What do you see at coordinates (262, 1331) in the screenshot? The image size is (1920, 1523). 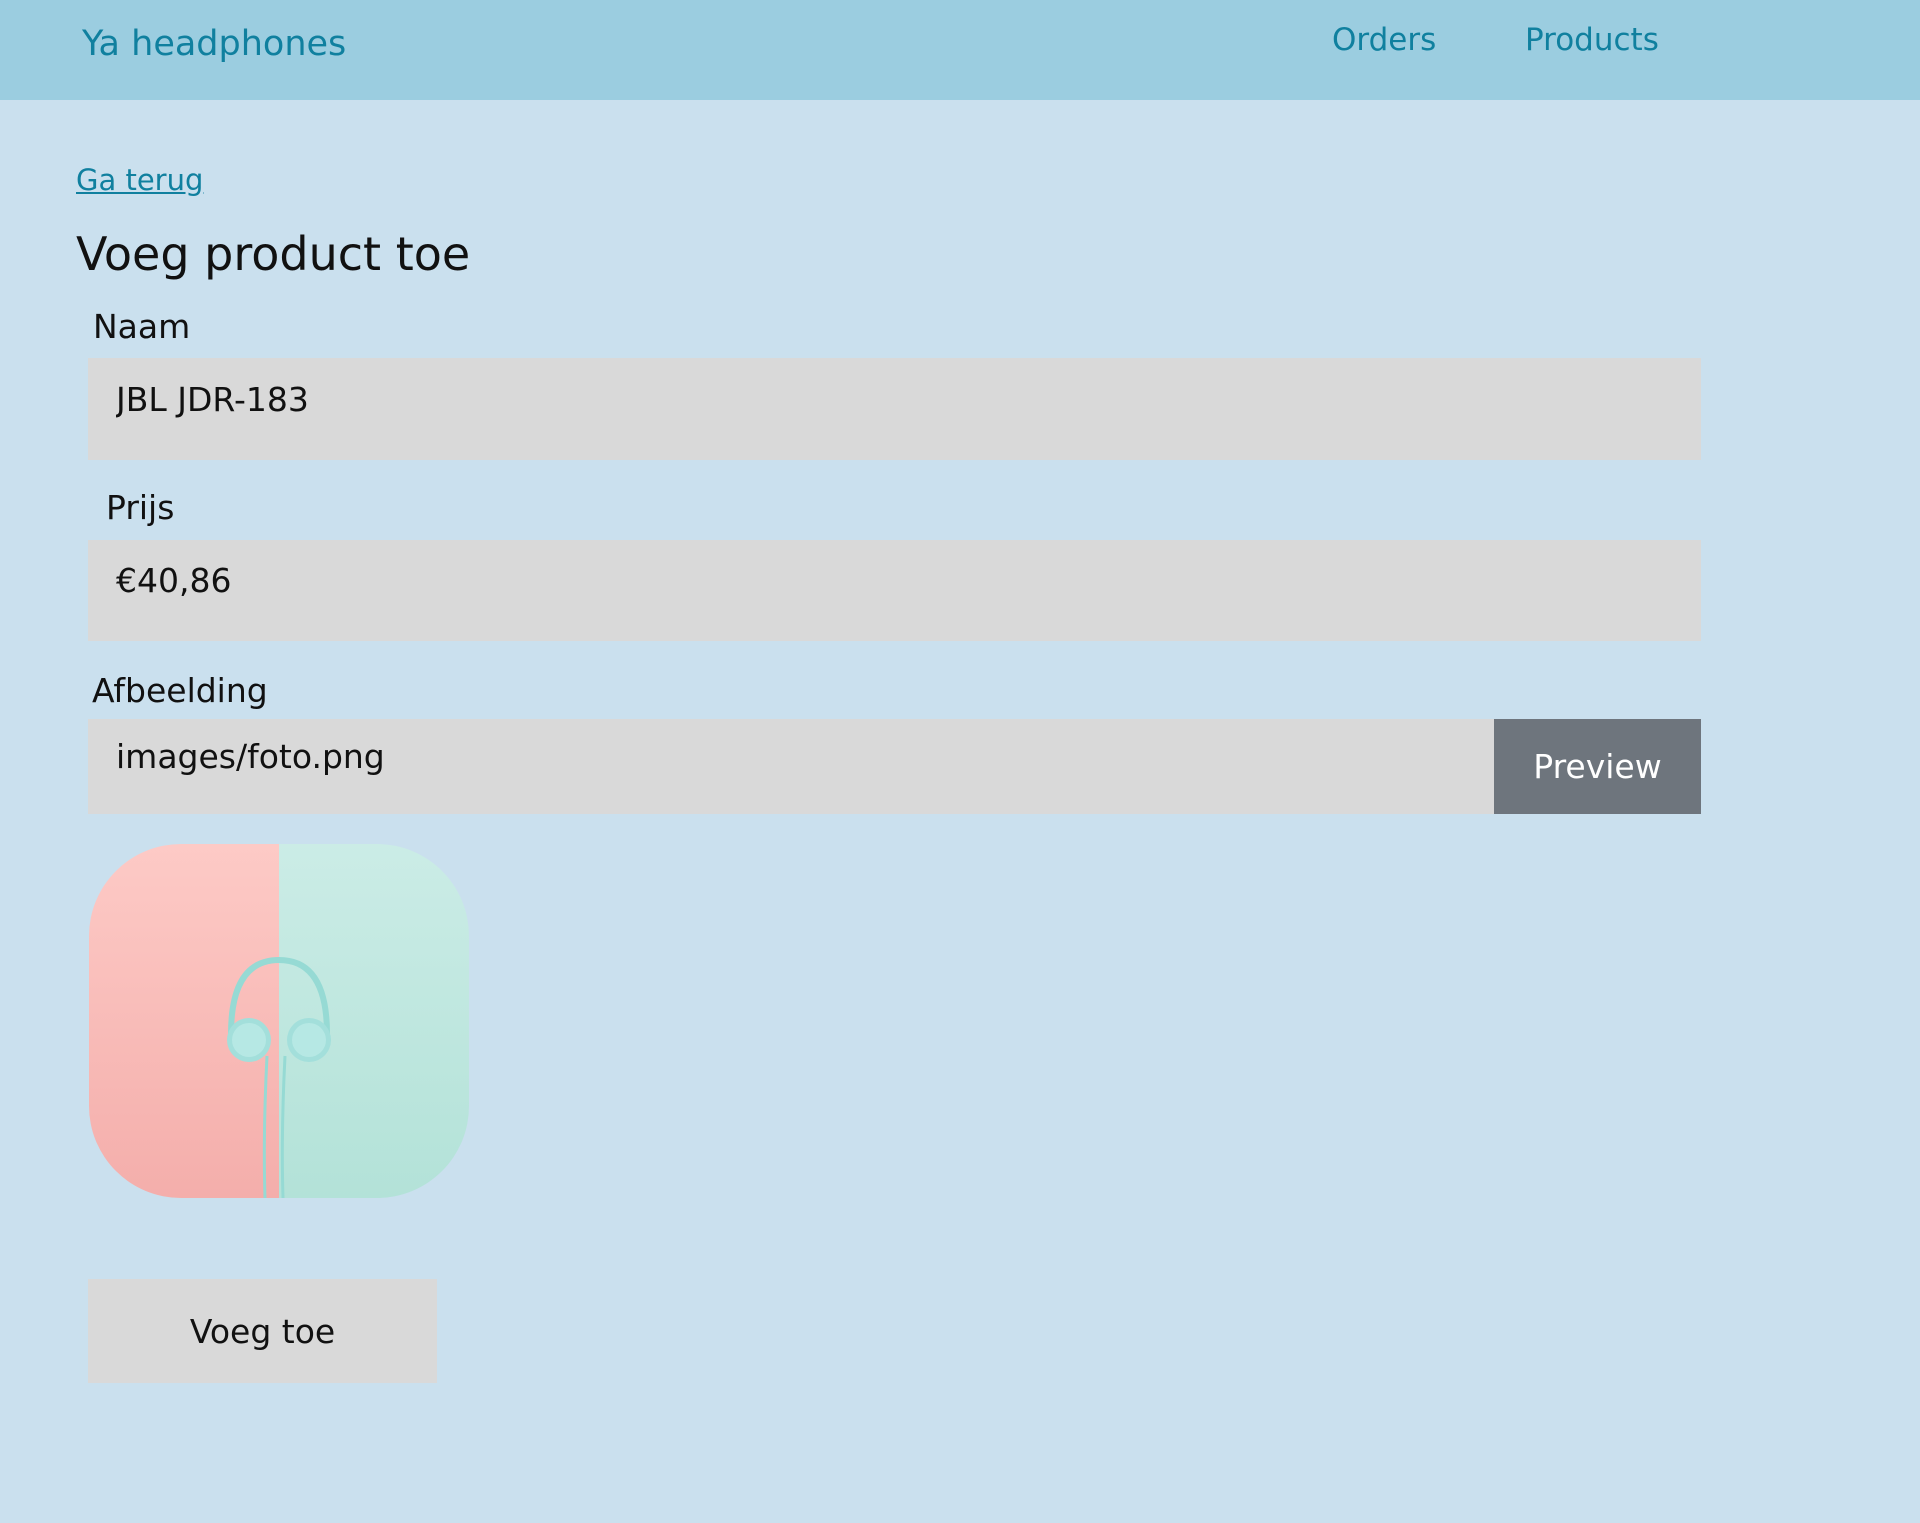 I see `add-product-button: Voeg toe` at bounding box center [262, 1331].